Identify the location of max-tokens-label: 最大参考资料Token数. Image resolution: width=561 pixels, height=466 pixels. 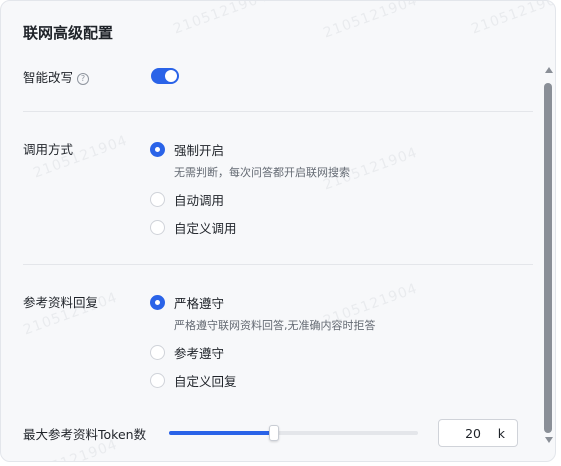
(85, 434).